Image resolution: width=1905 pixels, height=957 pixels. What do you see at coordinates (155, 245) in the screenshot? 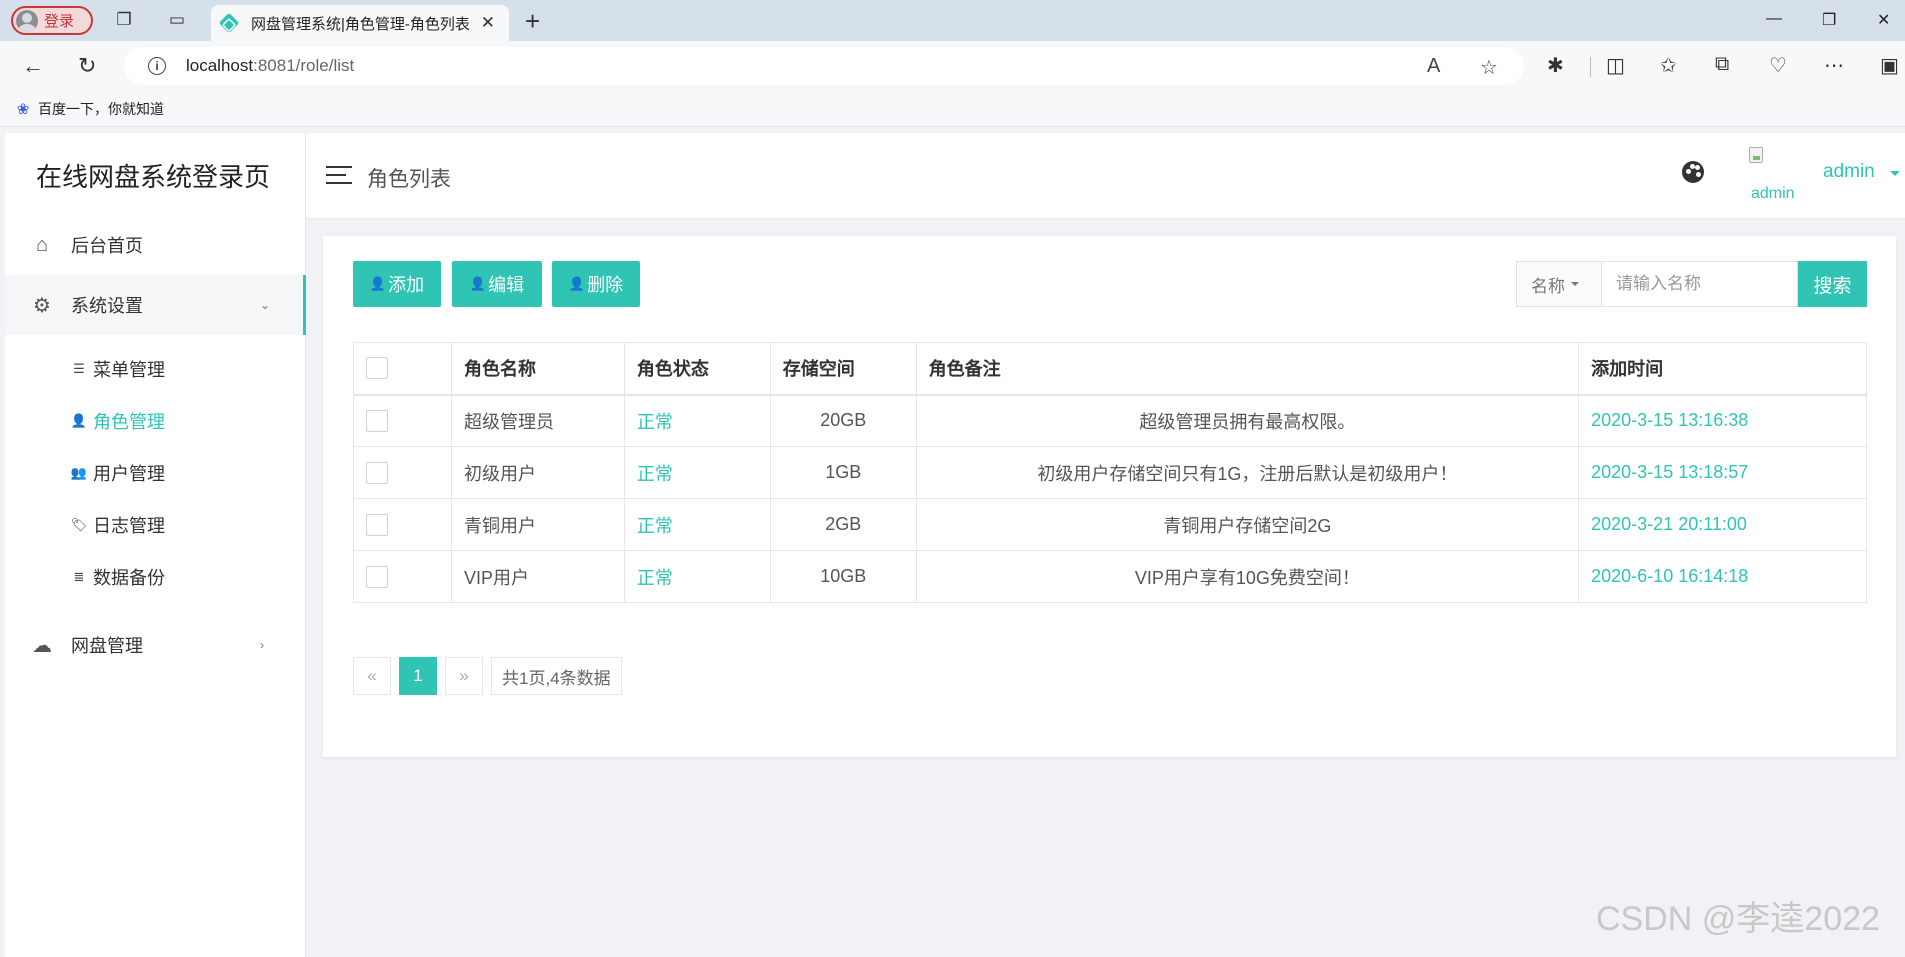
I see `sidebar-item-home: ⌂ 后台首页` at bounding box center [155, 245].